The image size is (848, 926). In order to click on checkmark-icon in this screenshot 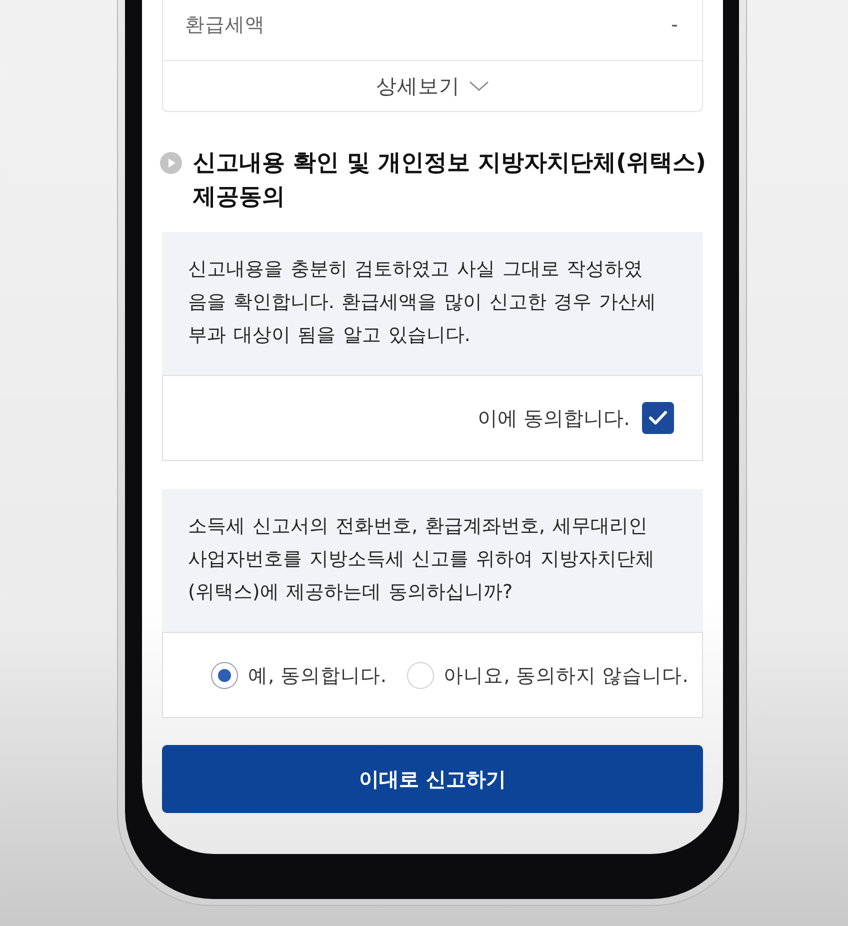, I will do `click(658, 418)`.